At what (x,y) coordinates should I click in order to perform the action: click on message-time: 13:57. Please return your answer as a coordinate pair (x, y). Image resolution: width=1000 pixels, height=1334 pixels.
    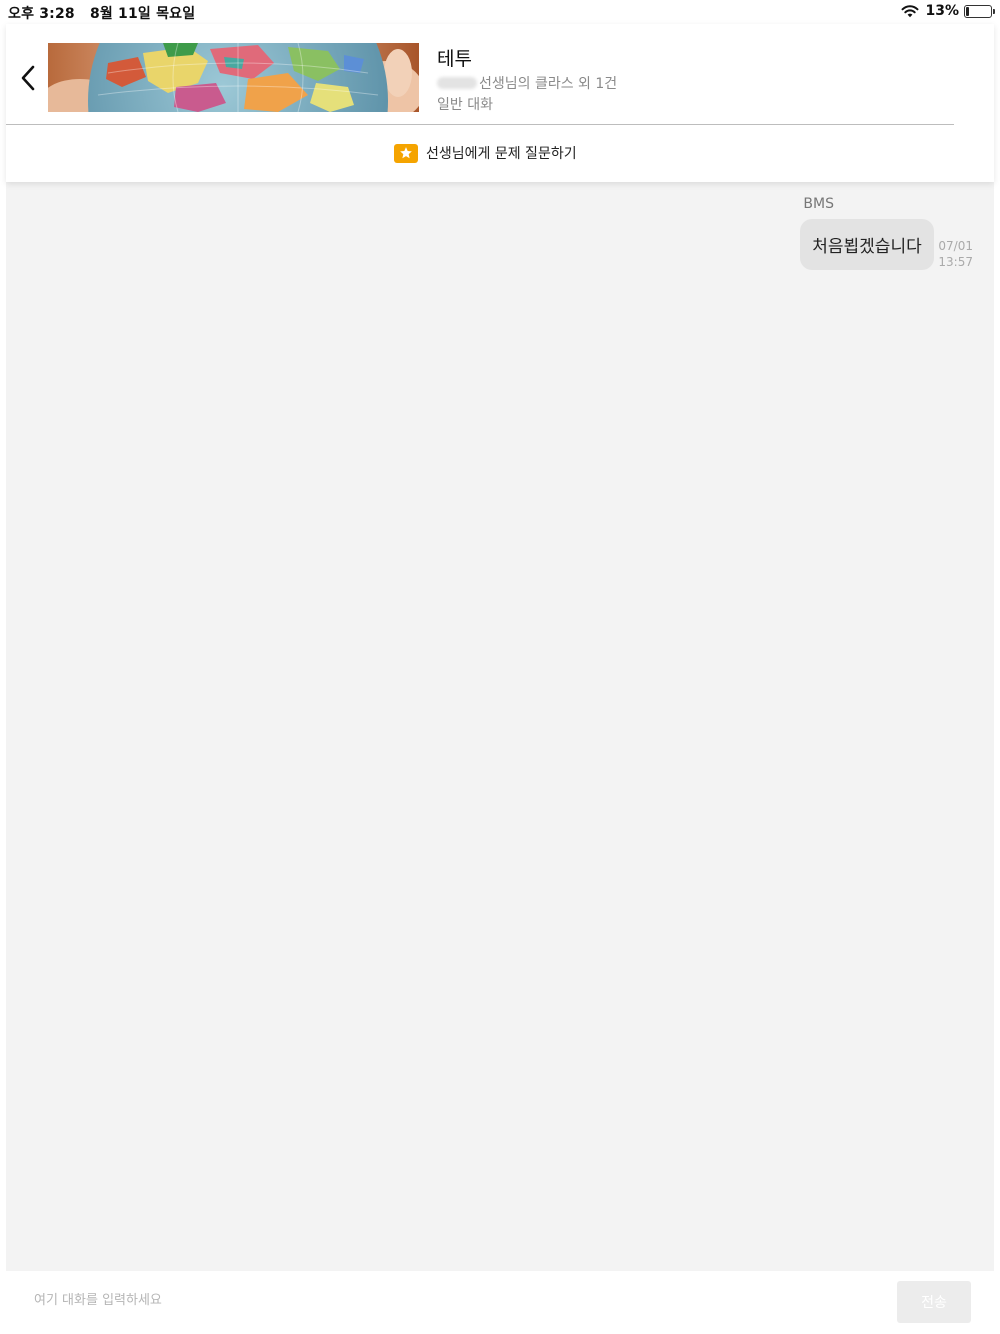
    Looking at the image, I should click on (955, 262).